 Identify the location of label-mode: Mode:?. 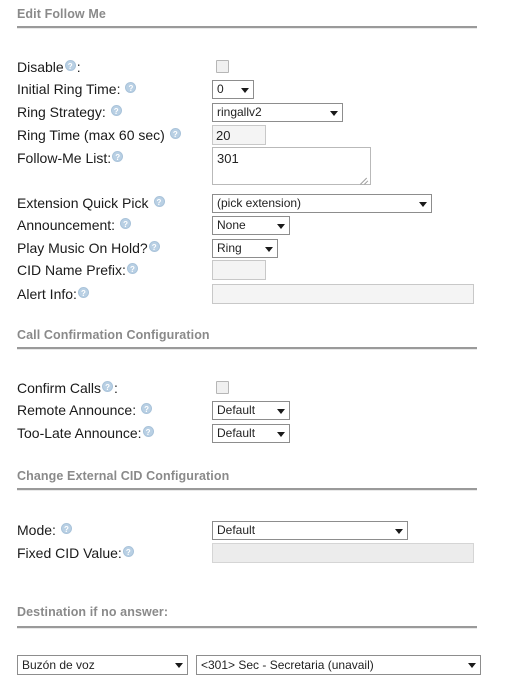
(45, 530).